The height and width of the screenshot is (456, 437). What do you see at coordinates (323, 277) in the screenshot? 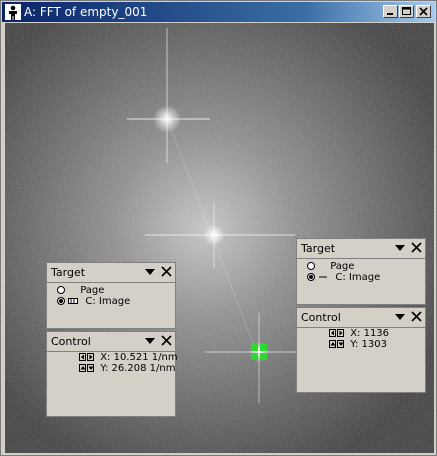
I see `line-icon` at bounding box center [323, 277].